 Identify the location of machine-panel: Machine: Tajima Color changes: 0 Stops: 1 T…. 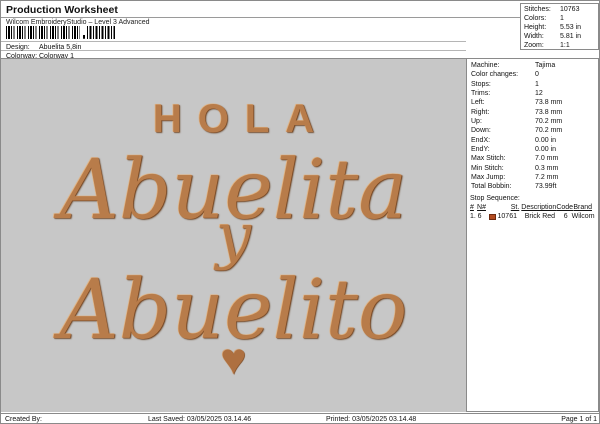
(532, 125).